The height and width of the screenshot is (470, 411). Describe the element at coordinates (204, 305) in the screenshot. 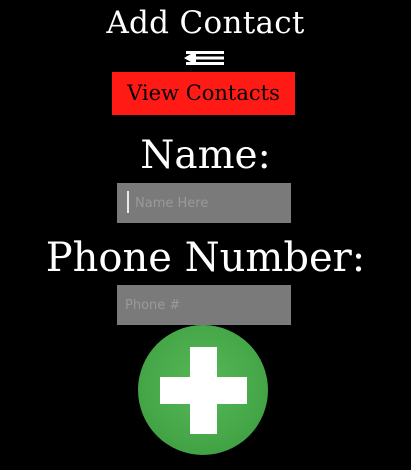

I see `phone-input` at that location.